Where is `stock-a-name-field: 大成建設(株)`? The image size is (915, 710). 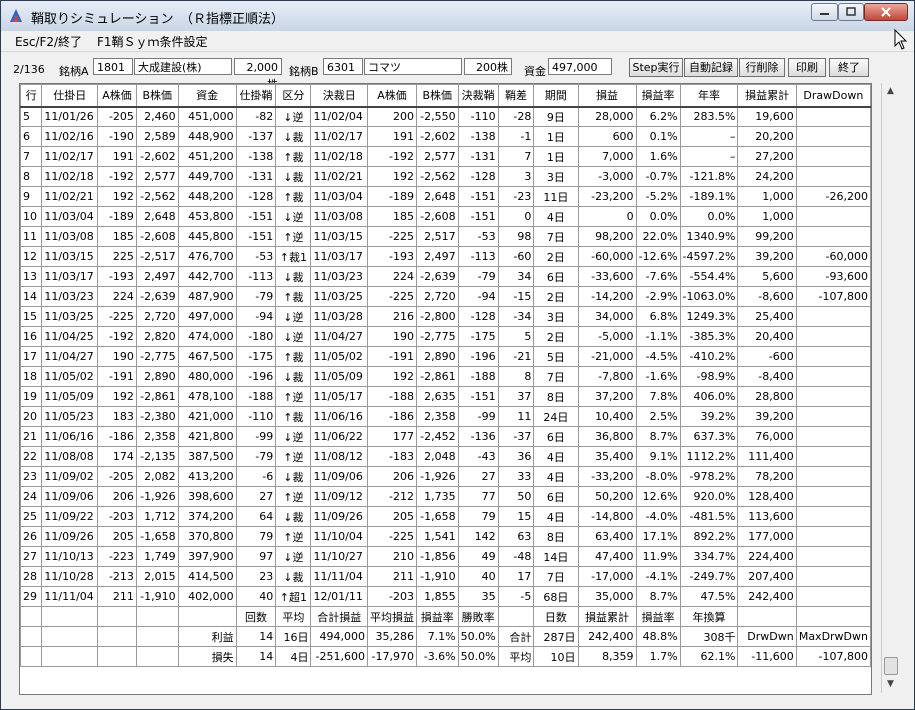 stock-a-name-field: 大成建設(株) is located at coordinates (183, 66).